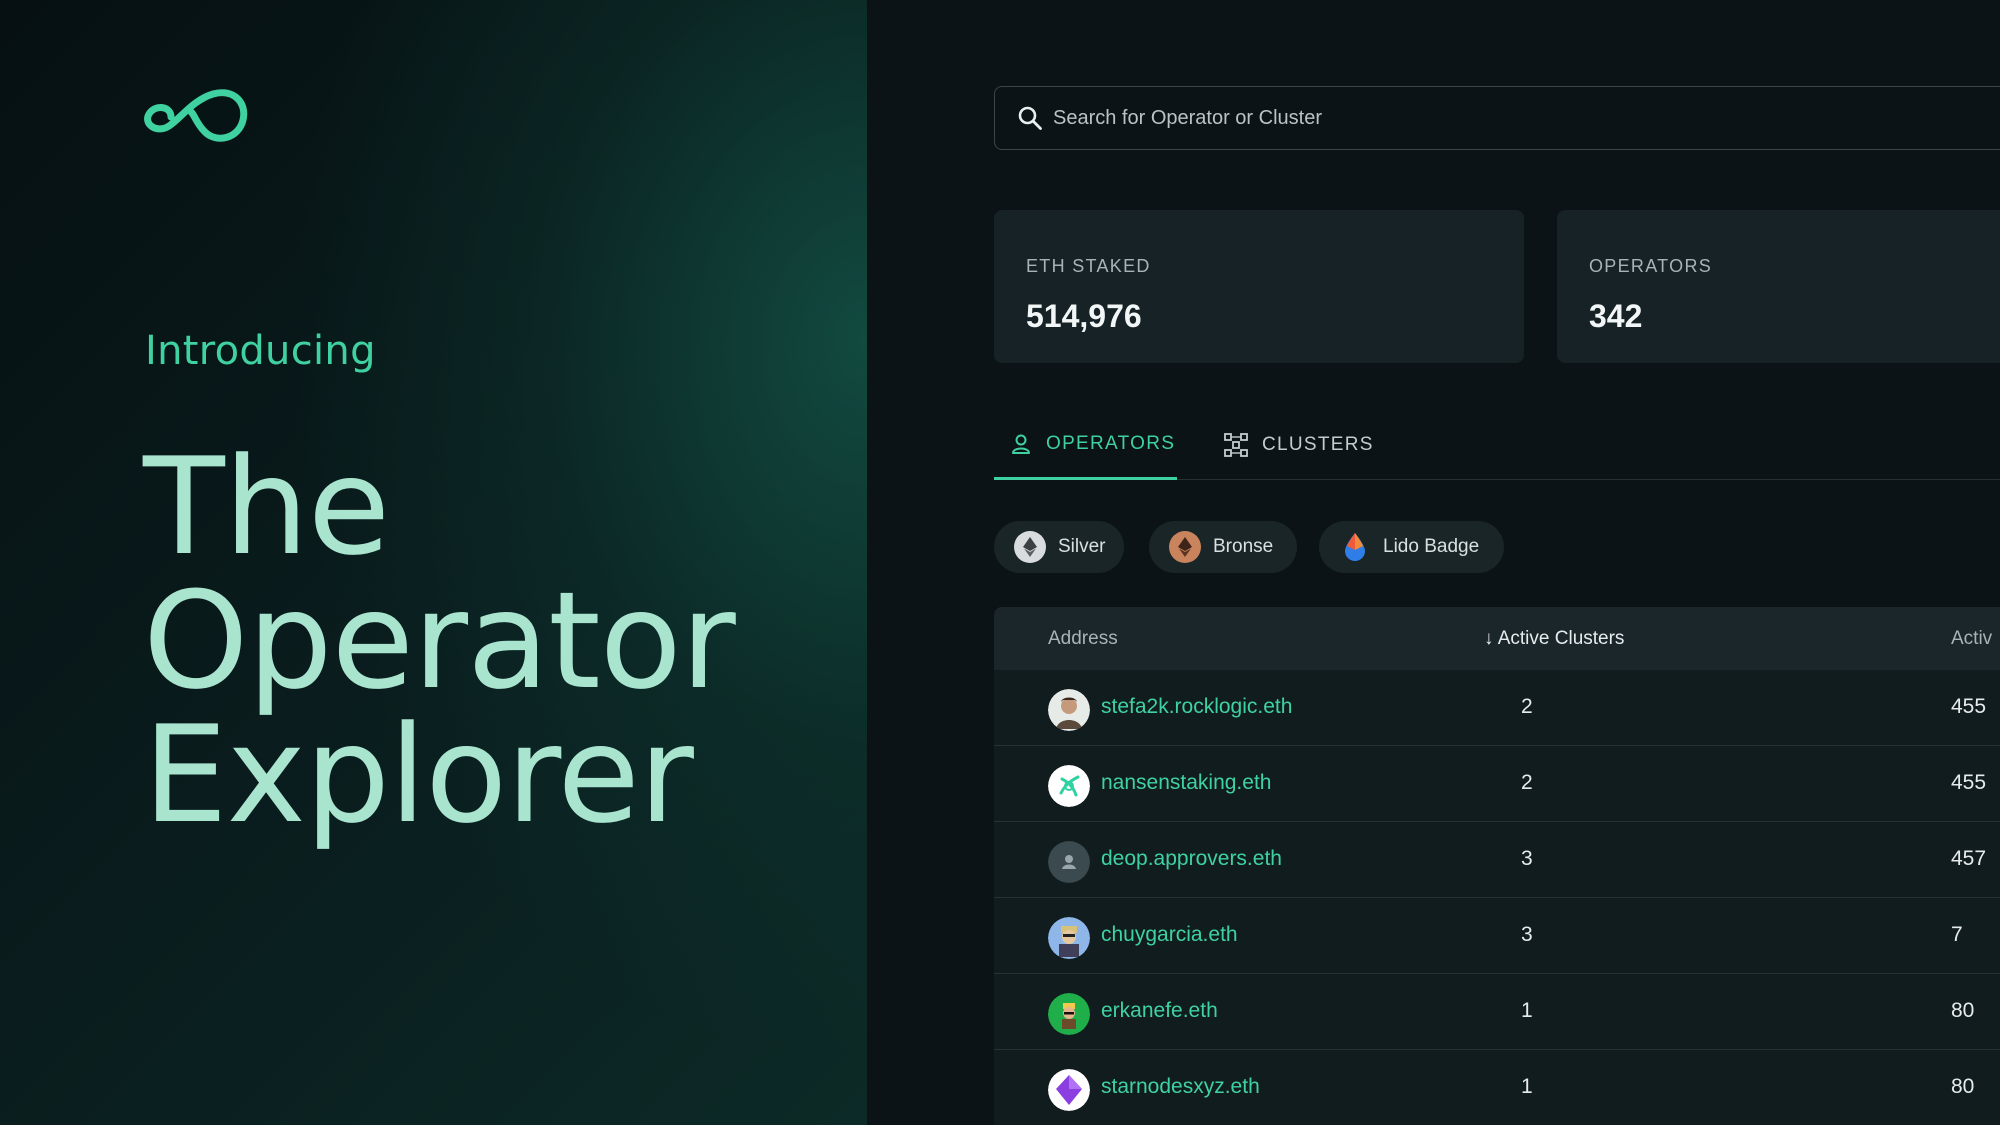 Image resolution: width=2000 pixels, height=1125 pixels. I want to click on table-row: starnodesxyz.eth 1 80, so click(1497, 1087).